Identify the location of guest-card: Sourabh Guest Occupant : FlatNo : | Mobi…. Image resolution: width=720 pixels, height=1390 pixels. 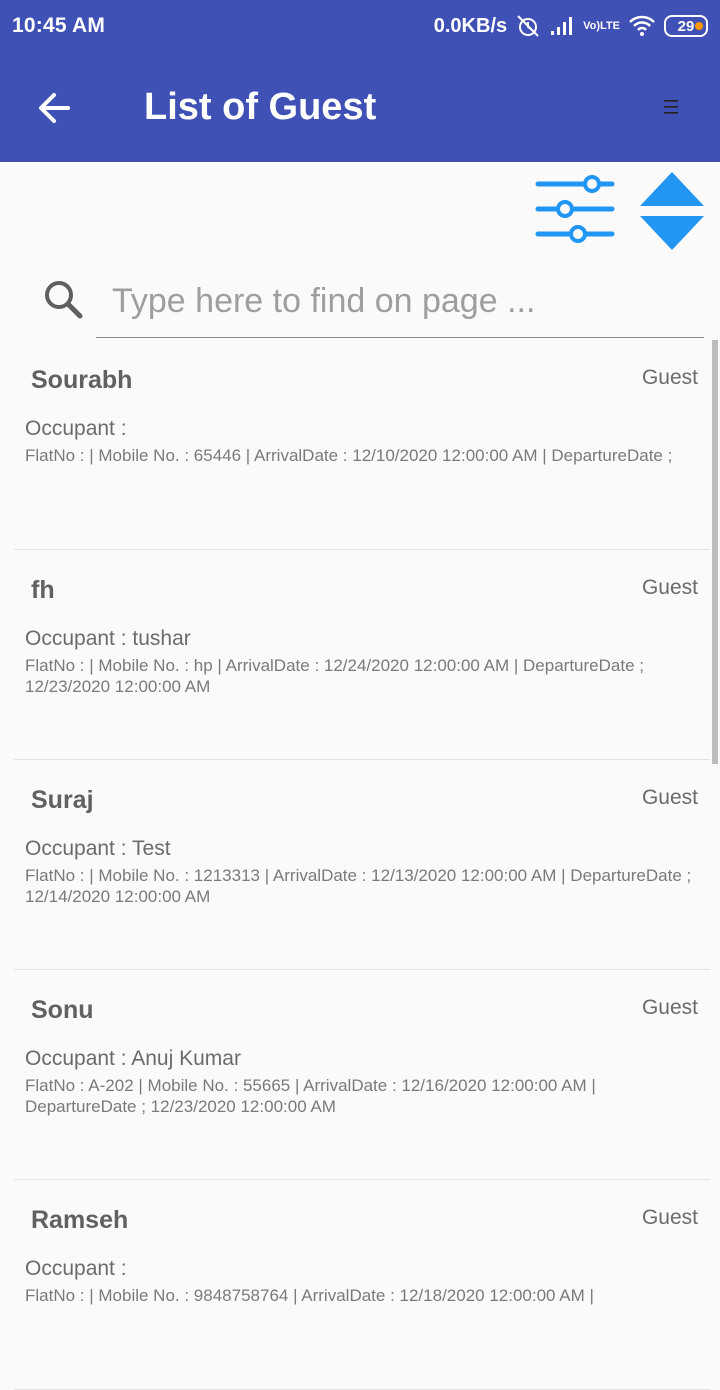
(362, 445).